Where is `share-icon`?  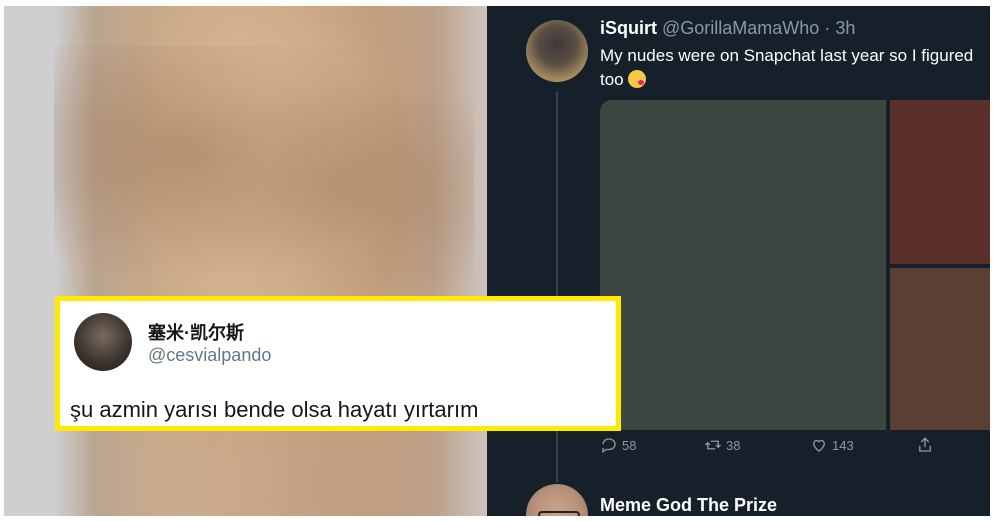 share-icon is located at coordinates (925, 444).